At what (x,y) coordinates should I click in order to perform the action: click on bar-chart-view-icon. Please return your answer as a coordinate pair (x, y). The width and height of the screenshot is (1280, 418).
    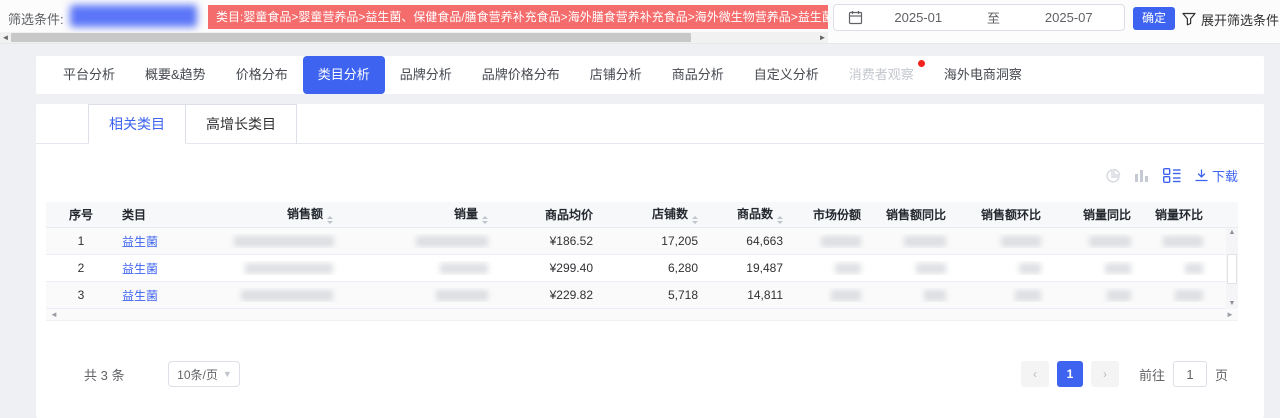
    Looking at the image, I should click on (1141, 175).